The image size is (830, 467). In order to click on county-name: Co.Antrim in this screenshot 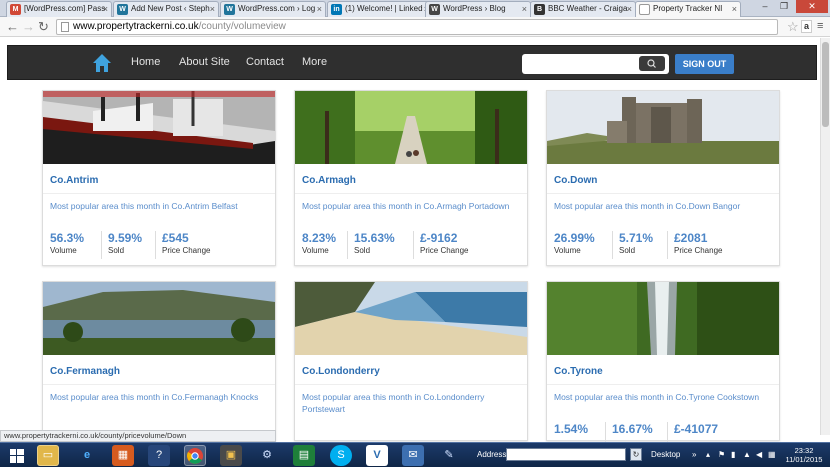, I will do `click(74, 180)`.